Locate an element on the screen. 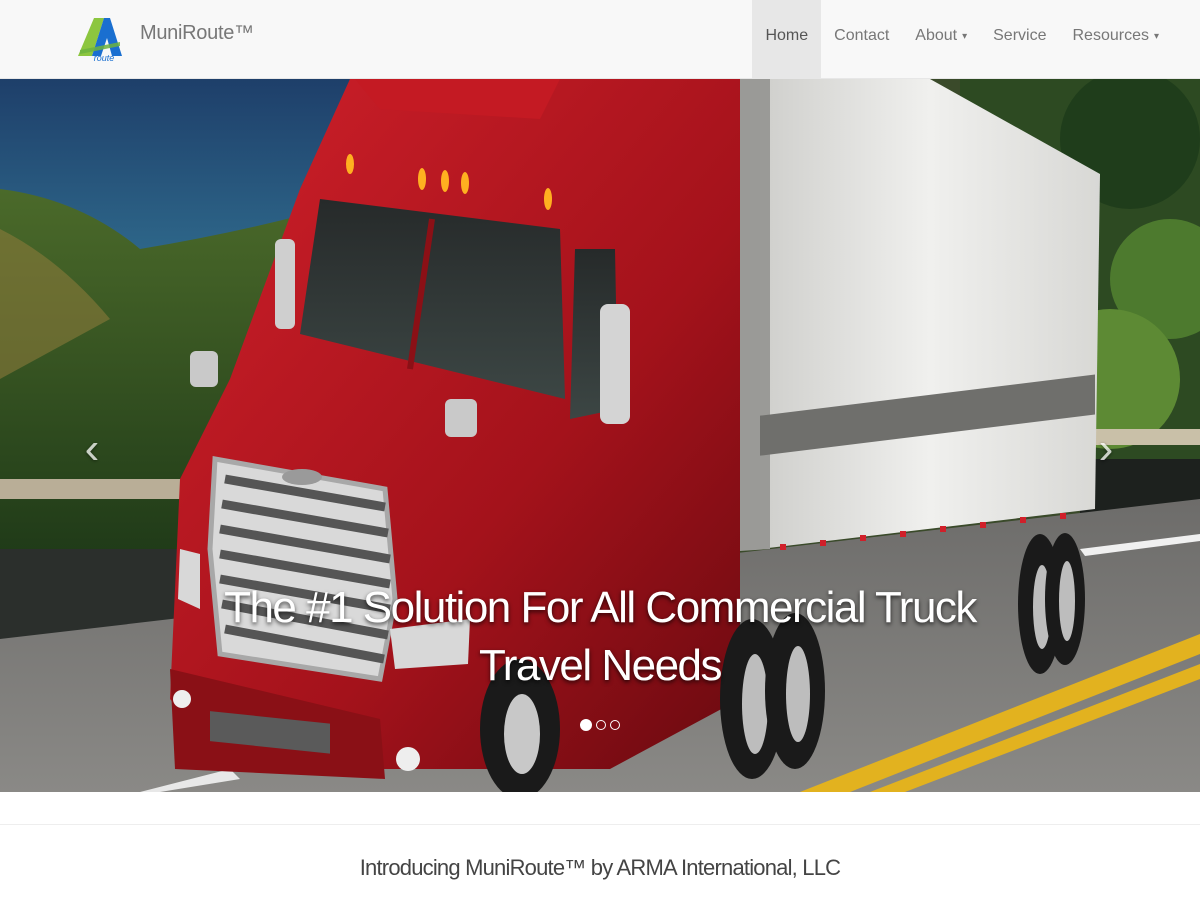 This screenshot has width=1200, height=900. nav-item-label: Resources is located at coordinates (1110, 35).